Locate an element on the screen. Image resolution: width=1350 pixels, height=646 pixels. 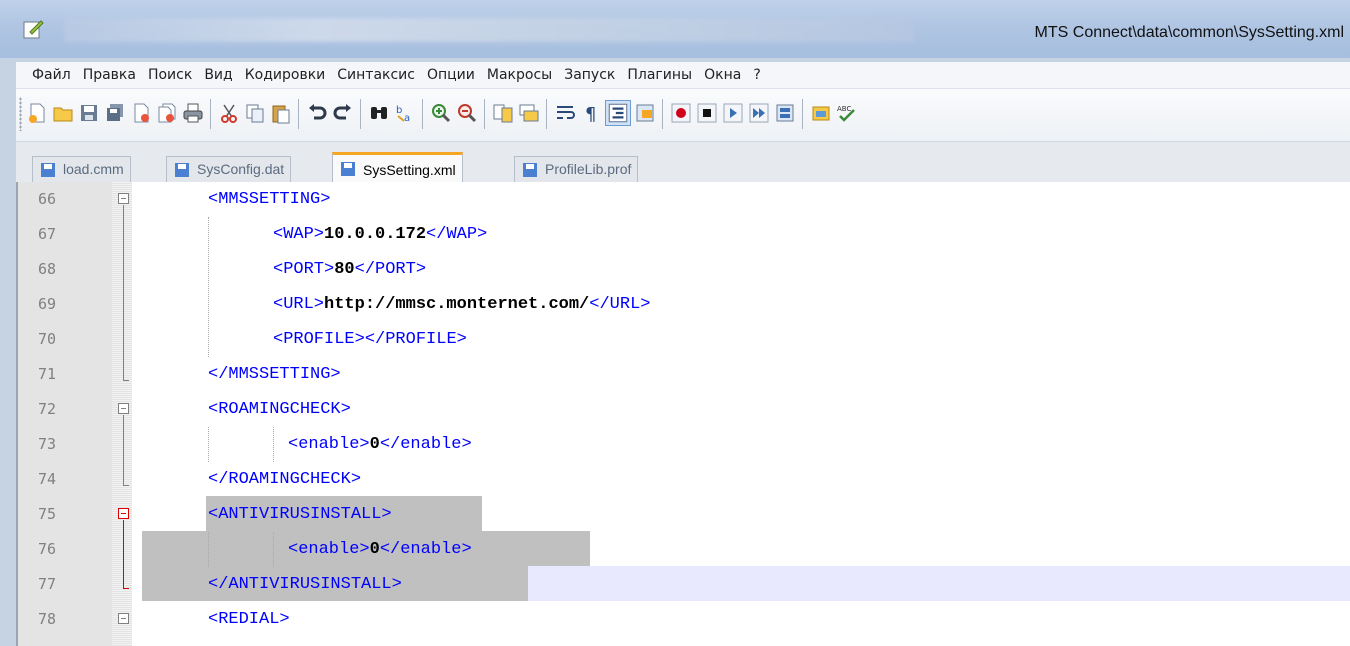
tab-label: SysConfig.dat is located at coordinates (241, 169).